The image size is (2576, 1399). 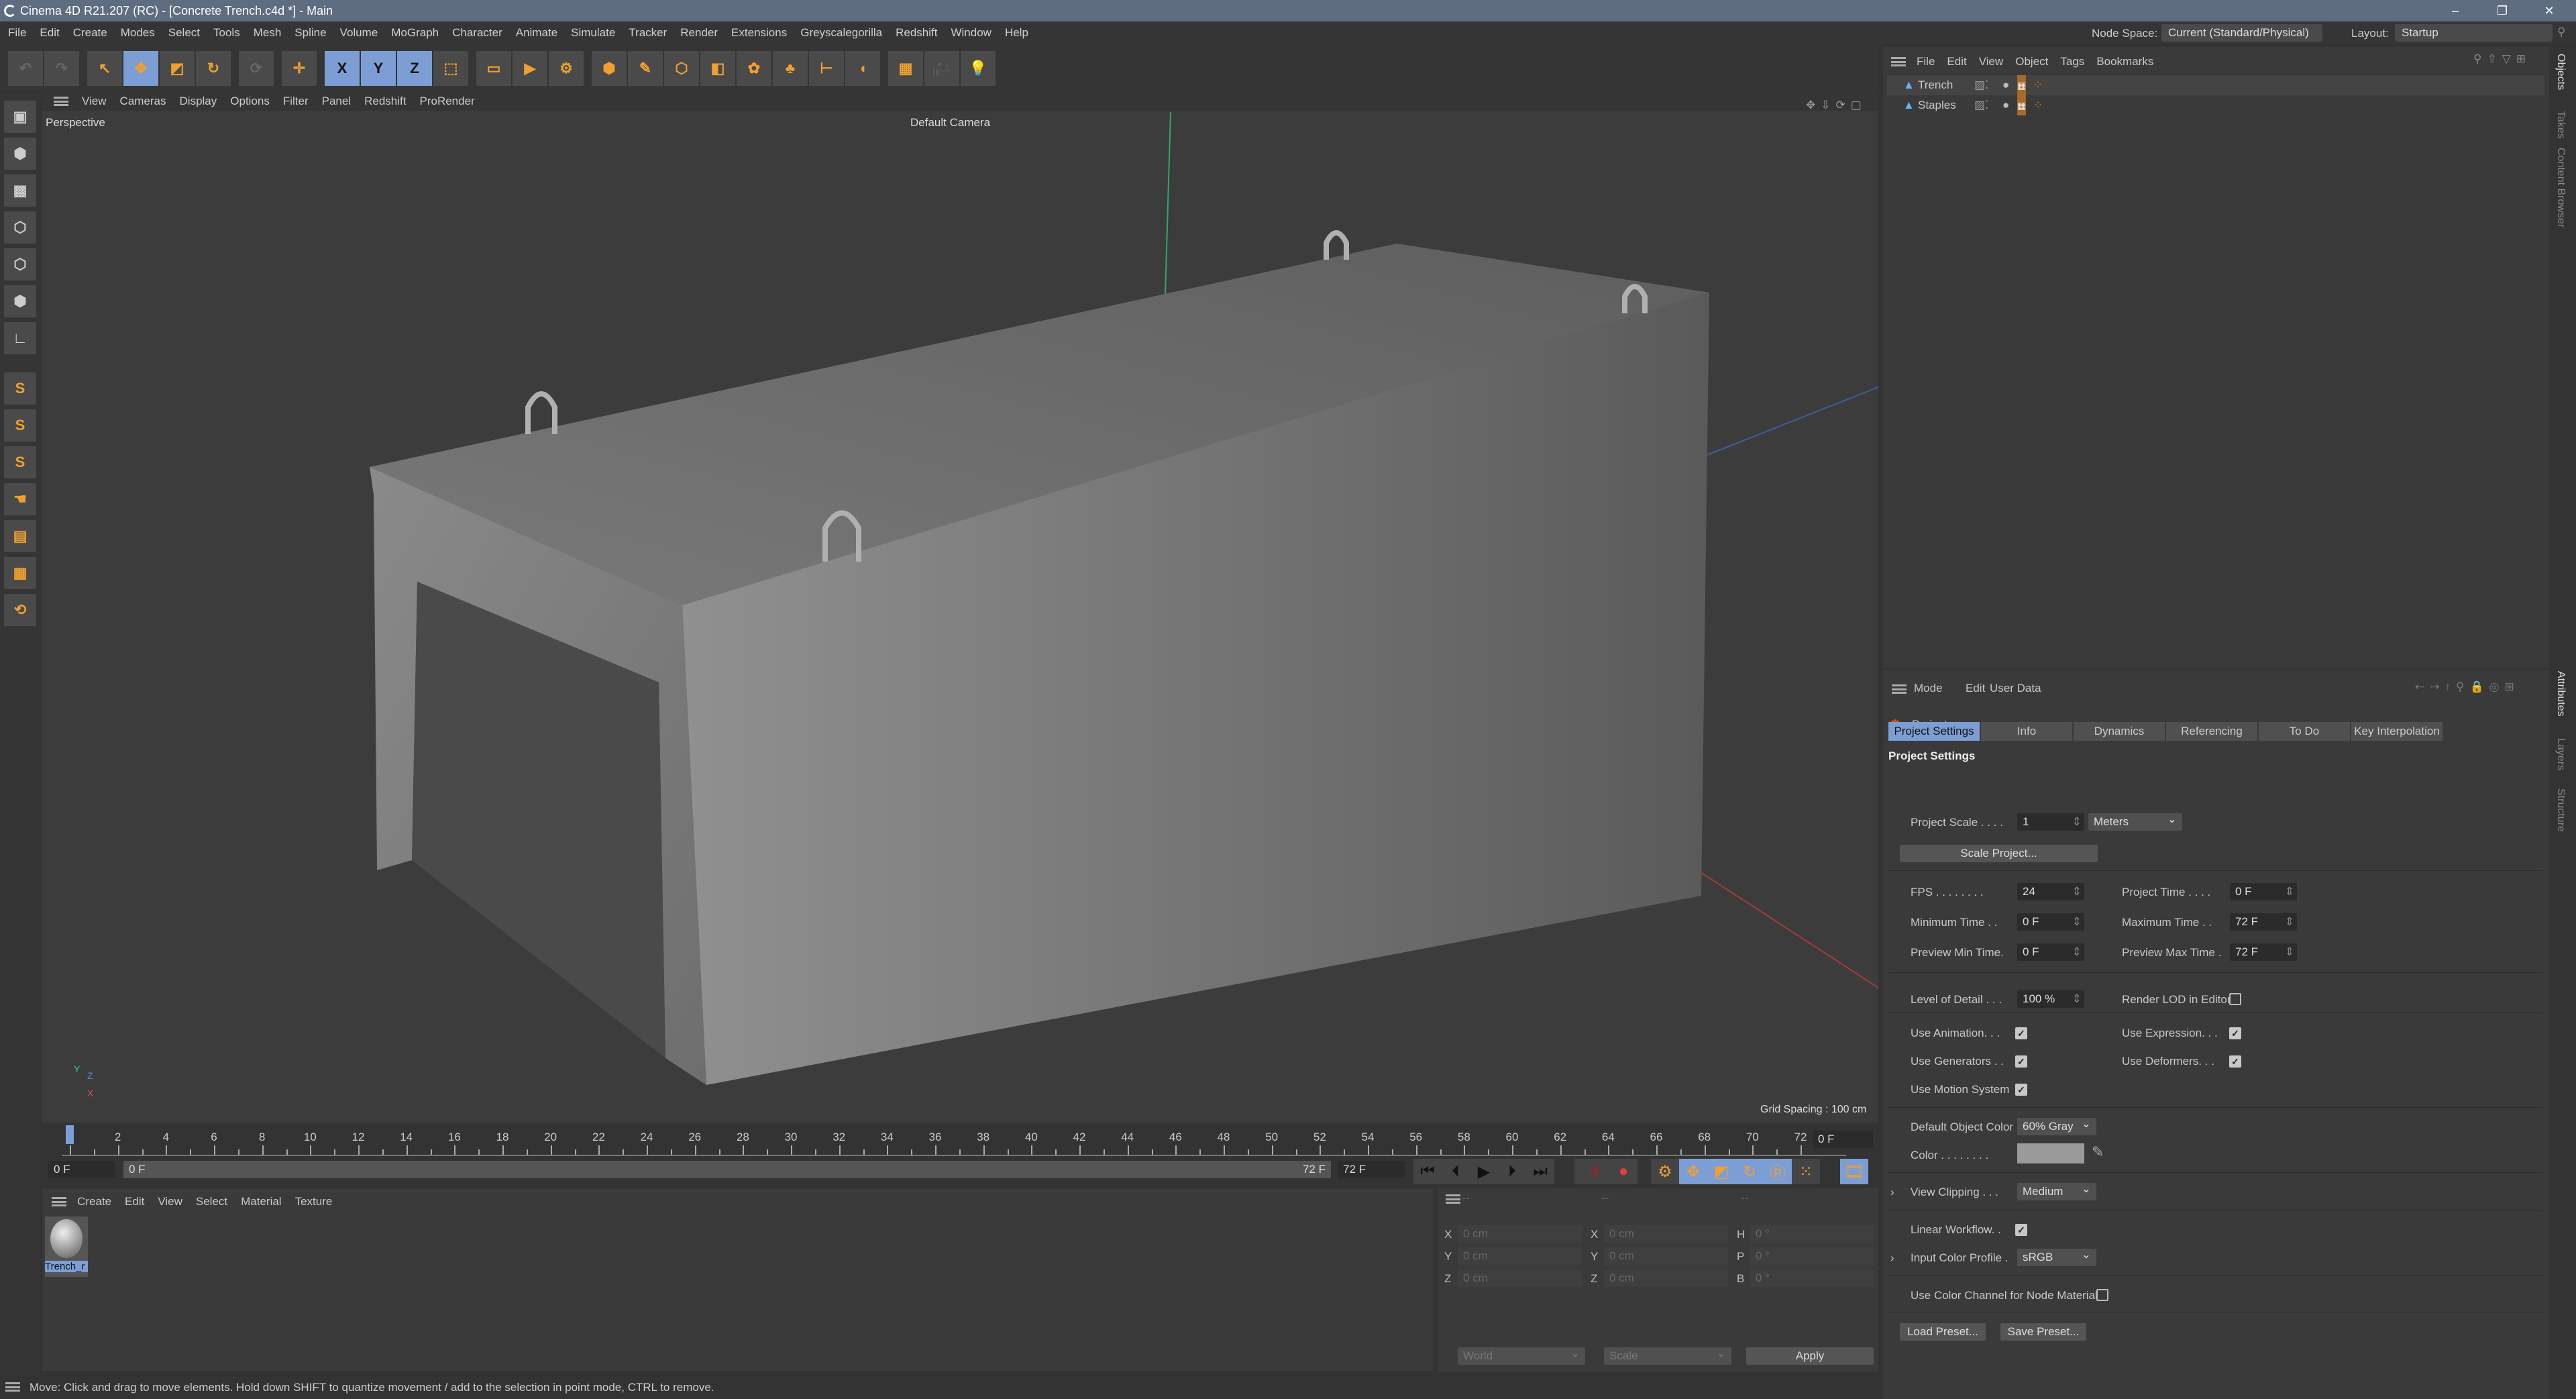 What do you see at coordinates (2124, 62) in the screenshot?
I see `object-menu-bookmarks: Bookmarks` at bounding box center [2124, 62].